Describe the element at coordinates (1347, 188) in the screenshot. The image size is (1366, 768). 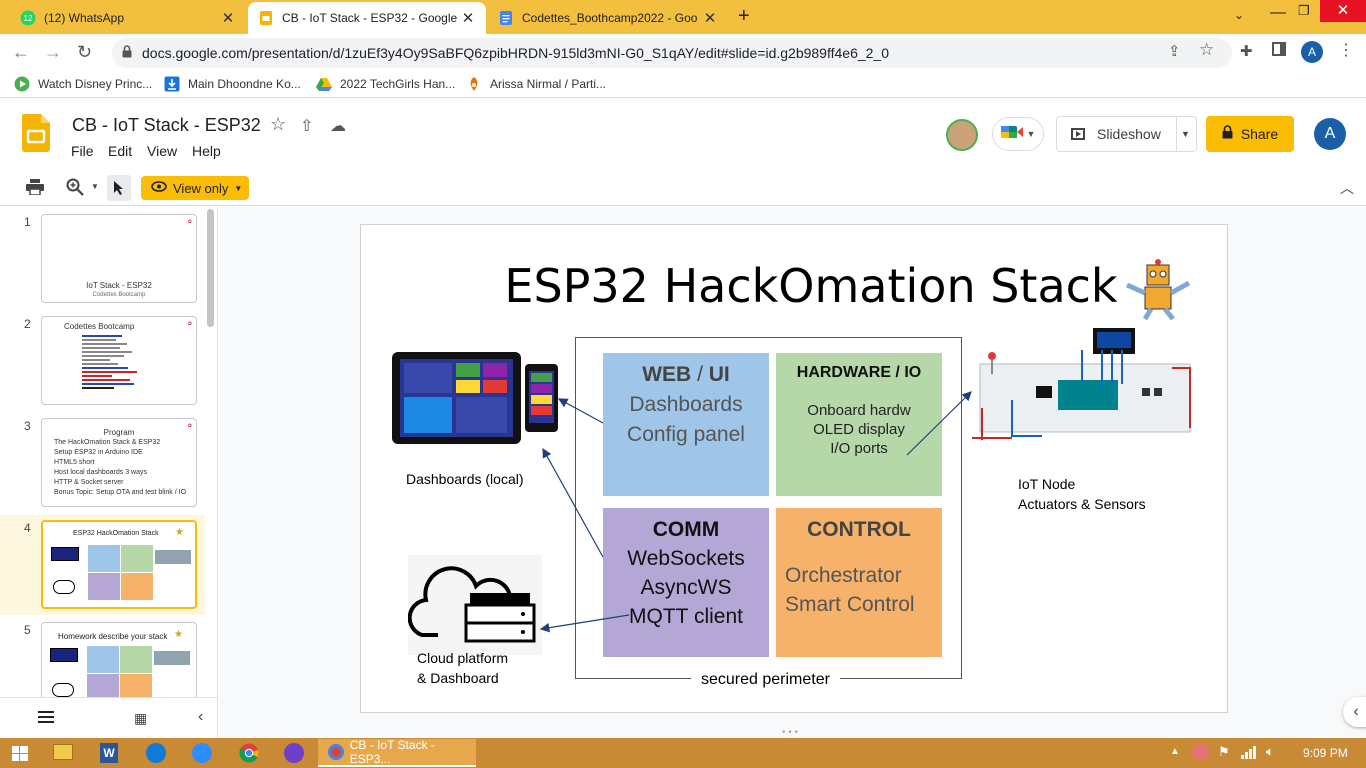
I see `collapse-icon: ︿` at that location.